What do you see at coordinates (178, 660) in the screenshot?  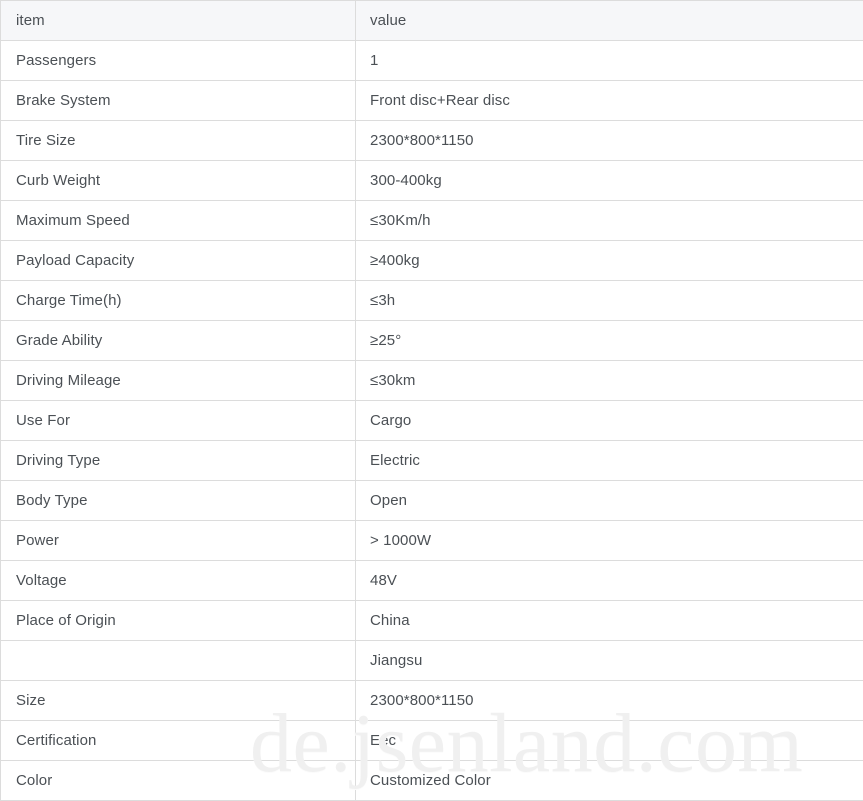 I see `cell-item` at bounding box center [178, 660].